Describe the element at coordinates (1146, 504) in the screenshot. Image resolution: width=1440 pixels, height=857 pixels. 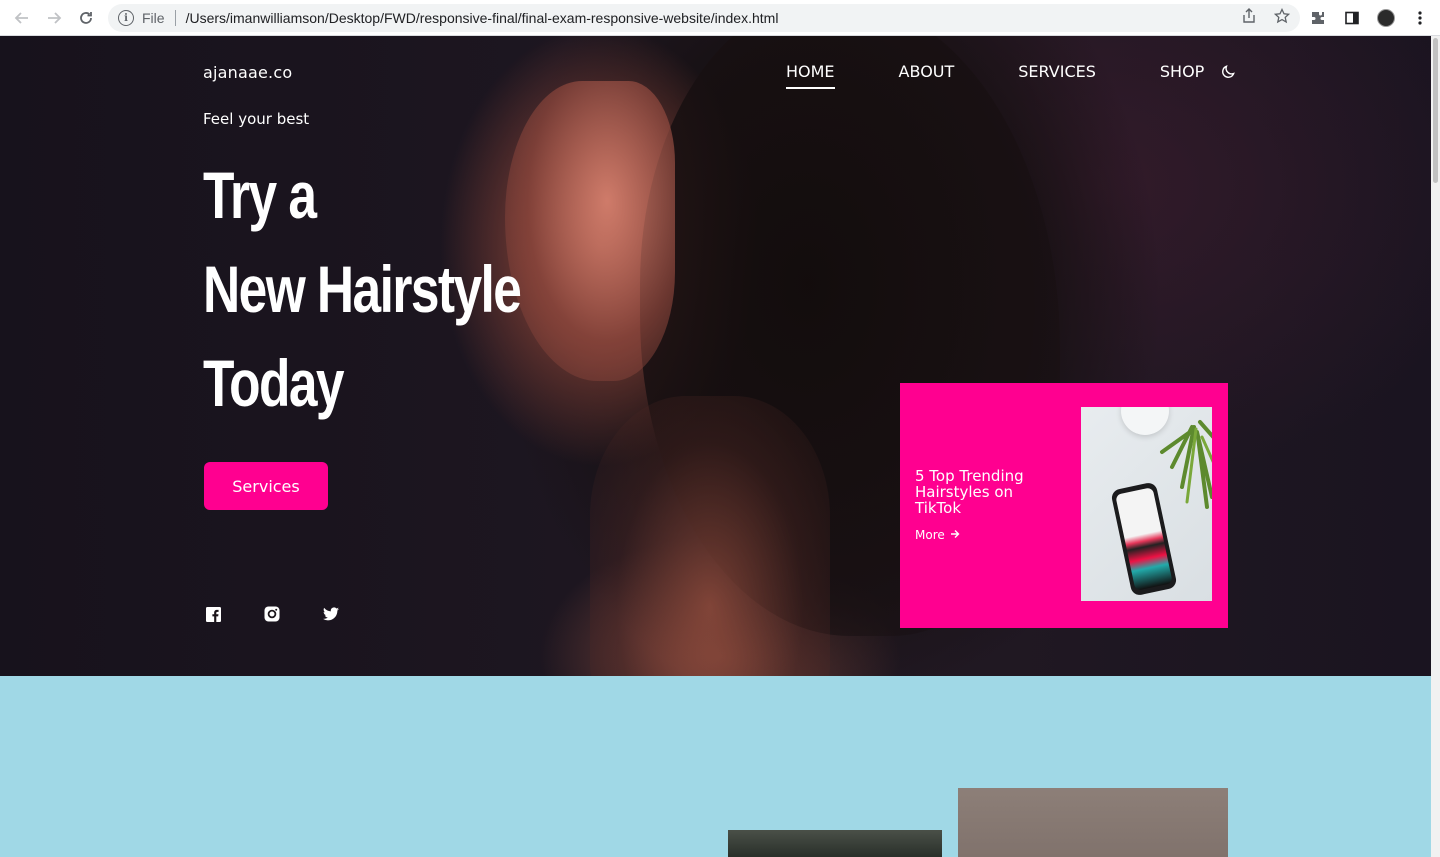
I see `feature-card-image` at that location.